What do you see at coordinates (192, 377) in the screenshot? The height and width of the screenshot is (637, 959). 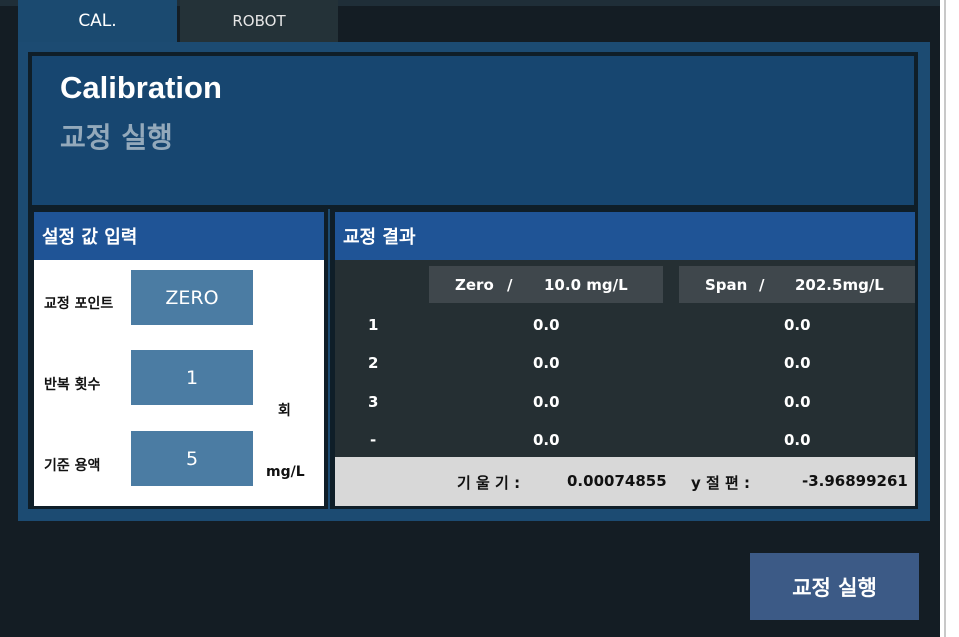 I see `repeat-count-button: 1` at bounding box center [192, 377].